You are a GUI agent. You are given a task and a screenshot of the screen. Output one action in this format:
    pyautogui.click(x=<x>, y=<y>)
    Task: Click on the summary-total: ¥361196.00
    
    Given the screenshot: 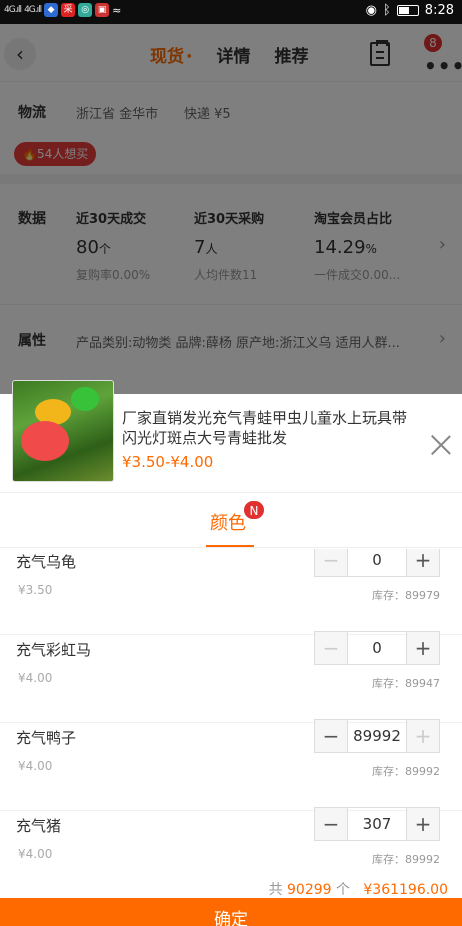 What is the action you would take?
    pyautogui.click(x=405, y=890)
    